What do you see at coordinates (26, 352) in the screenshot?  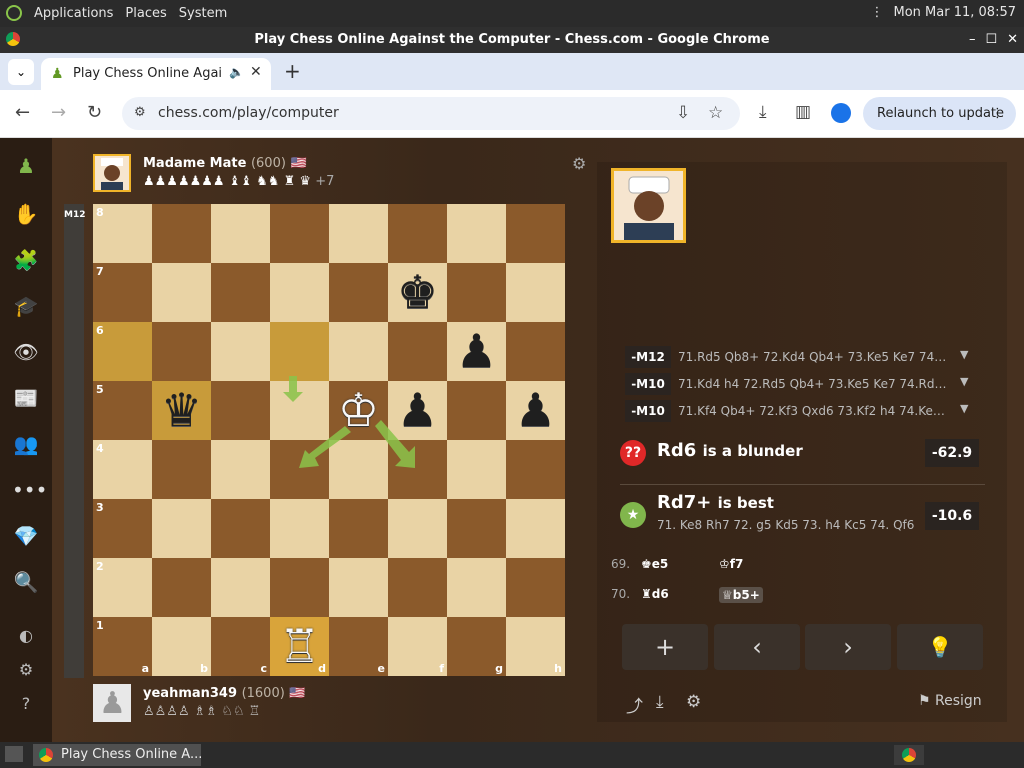 I see `watch-binoculars-icon: 👁` at bounding box center [26, 352].